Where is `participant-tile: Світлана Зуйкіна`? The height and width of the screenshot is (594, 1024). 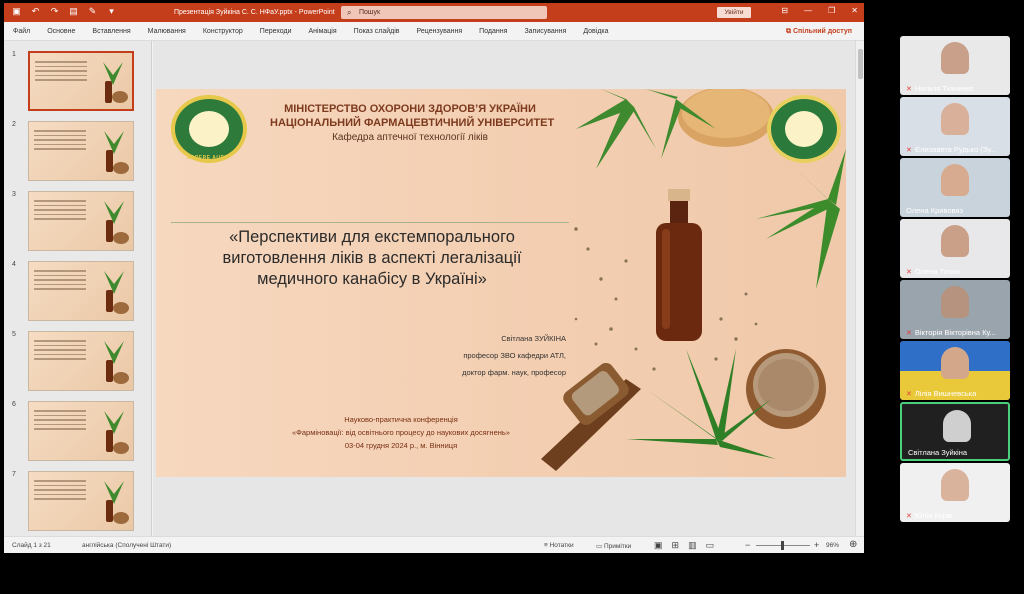 participant-tile: Світлана Зуйкіна is located at coordinates (955, 431).